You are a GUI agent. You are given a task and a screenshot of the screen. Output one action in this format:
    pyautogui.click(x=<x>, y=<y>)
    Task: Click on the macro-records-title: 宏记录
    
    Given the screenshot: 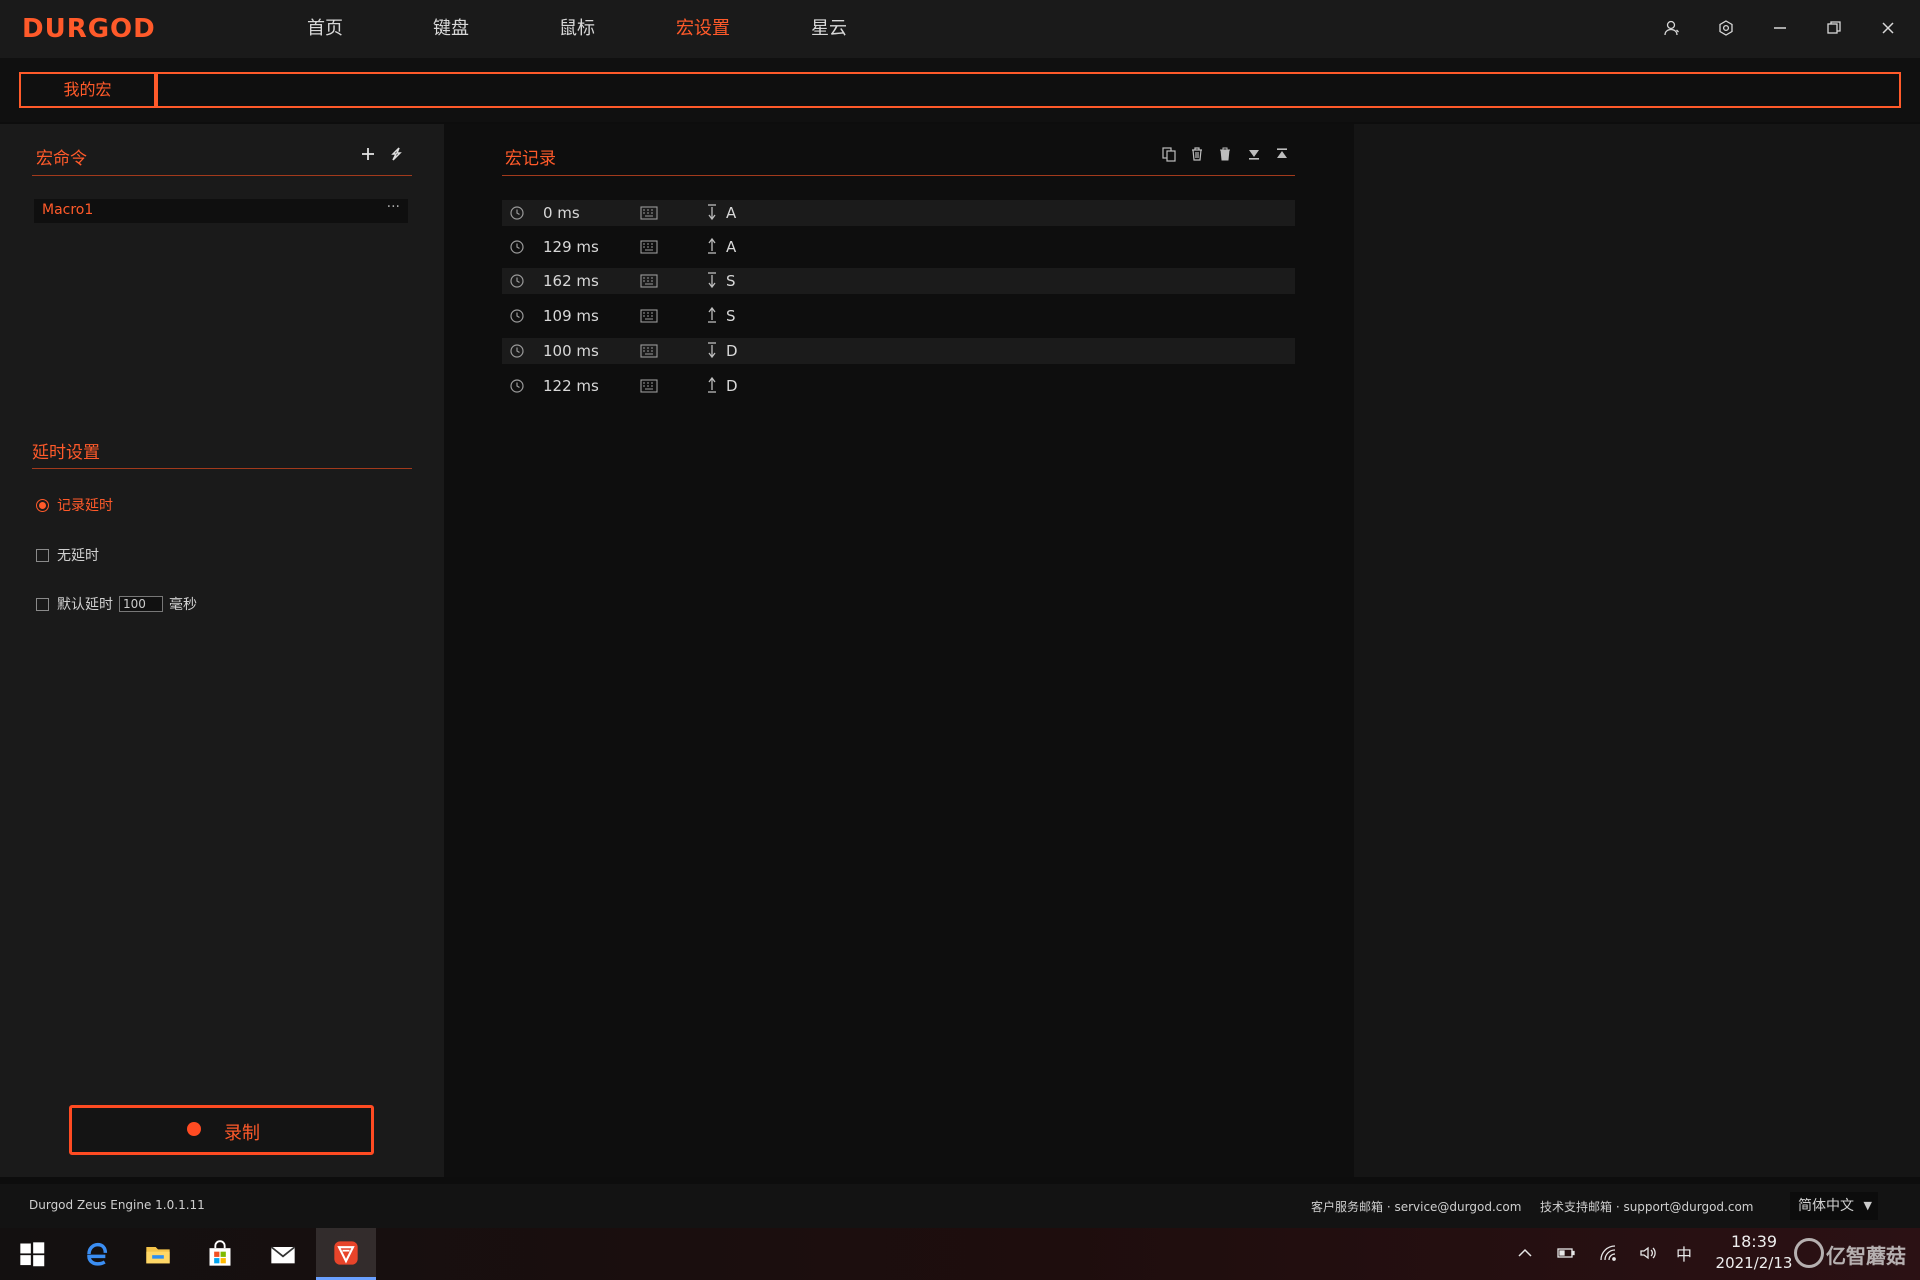 What is the action you would take?
    pyautogui.click(x=530, y=159)
    